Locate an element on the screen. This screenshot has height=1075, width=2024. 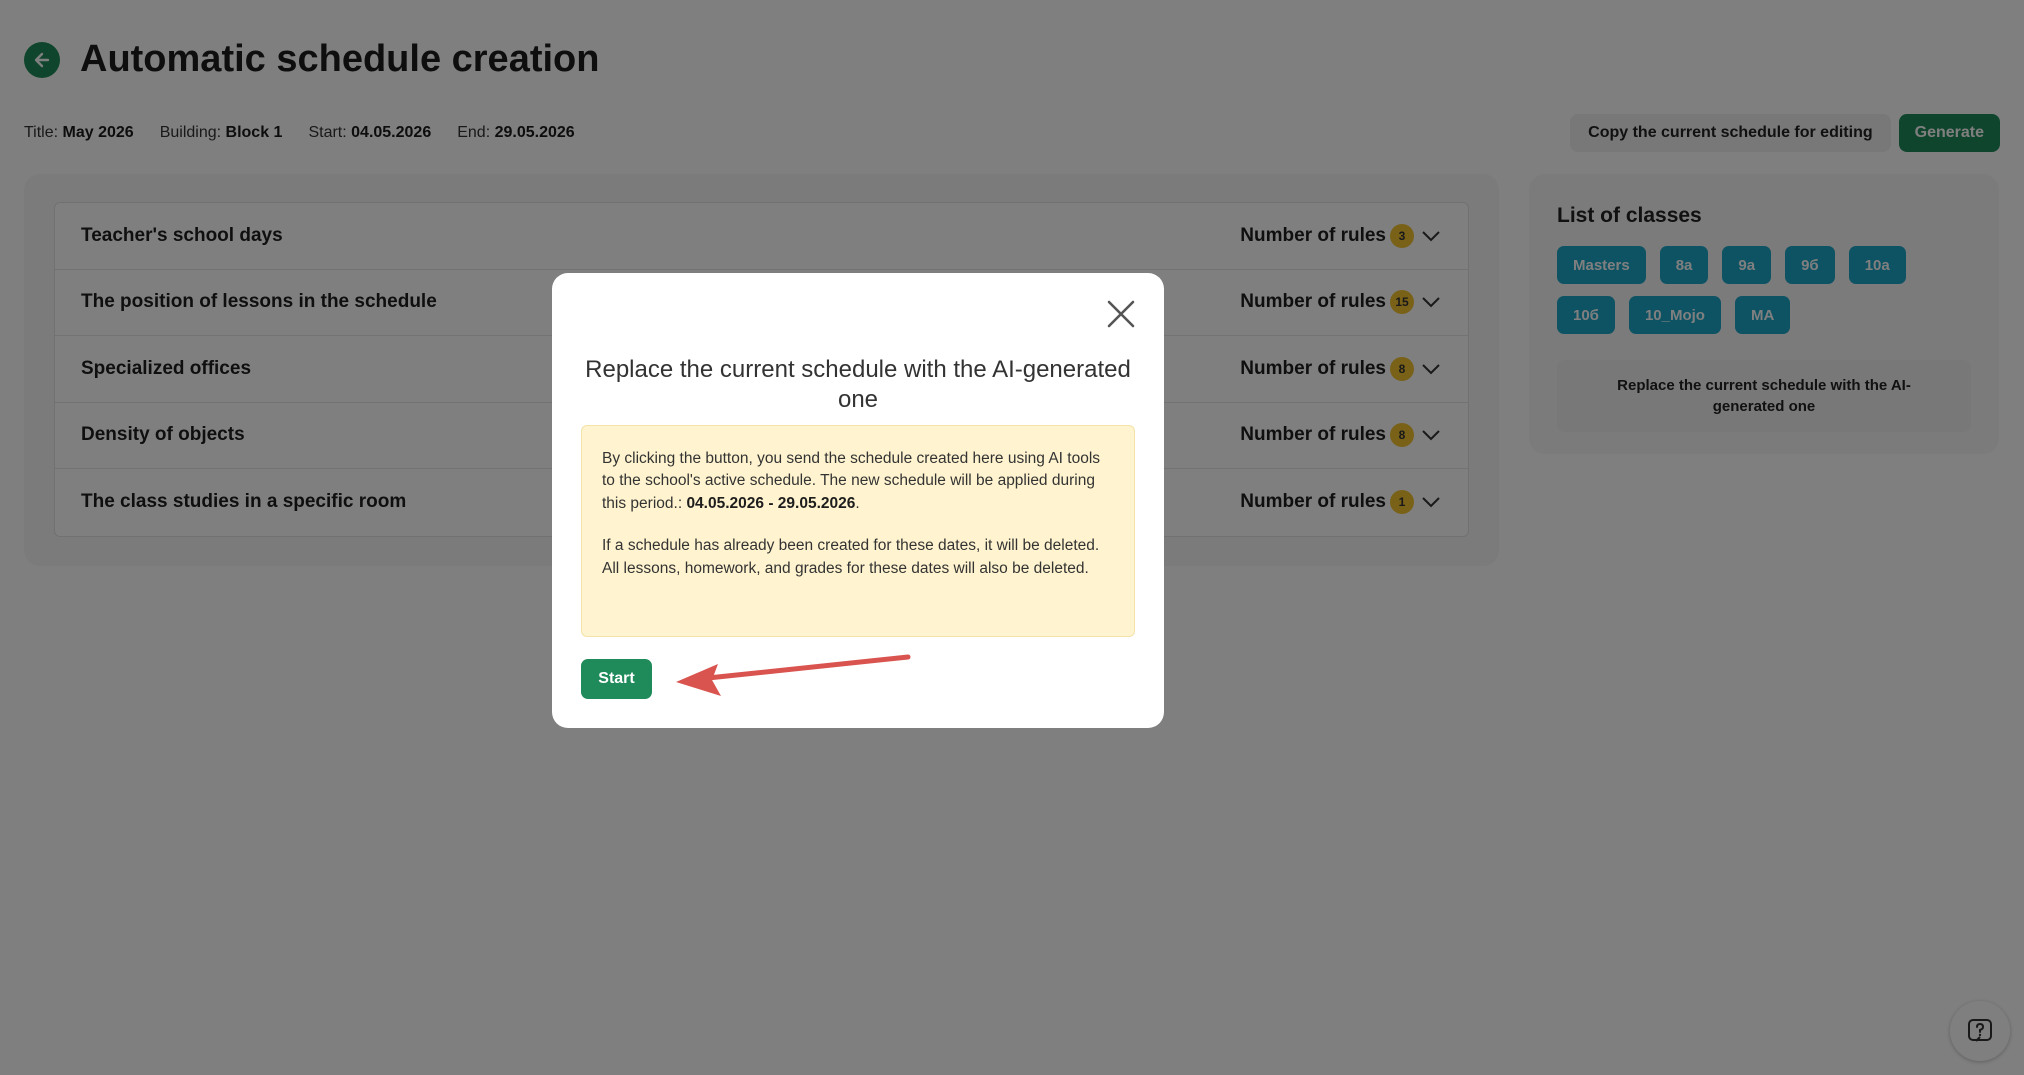
notice-period-end: . is located at coordinates (857, 503).